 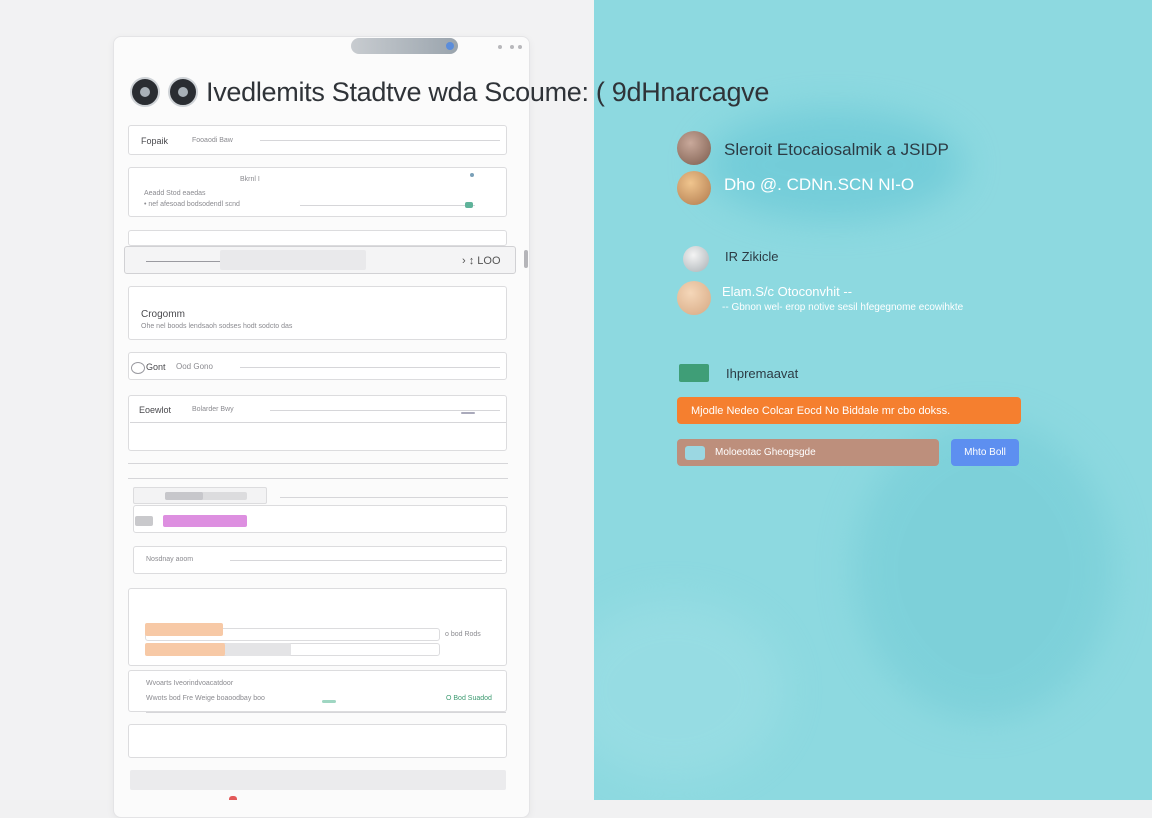 What do you see at coordinates (469, 205) in the screenshot?
I see `row2-slider-knob` at bounding box center [469, 205].